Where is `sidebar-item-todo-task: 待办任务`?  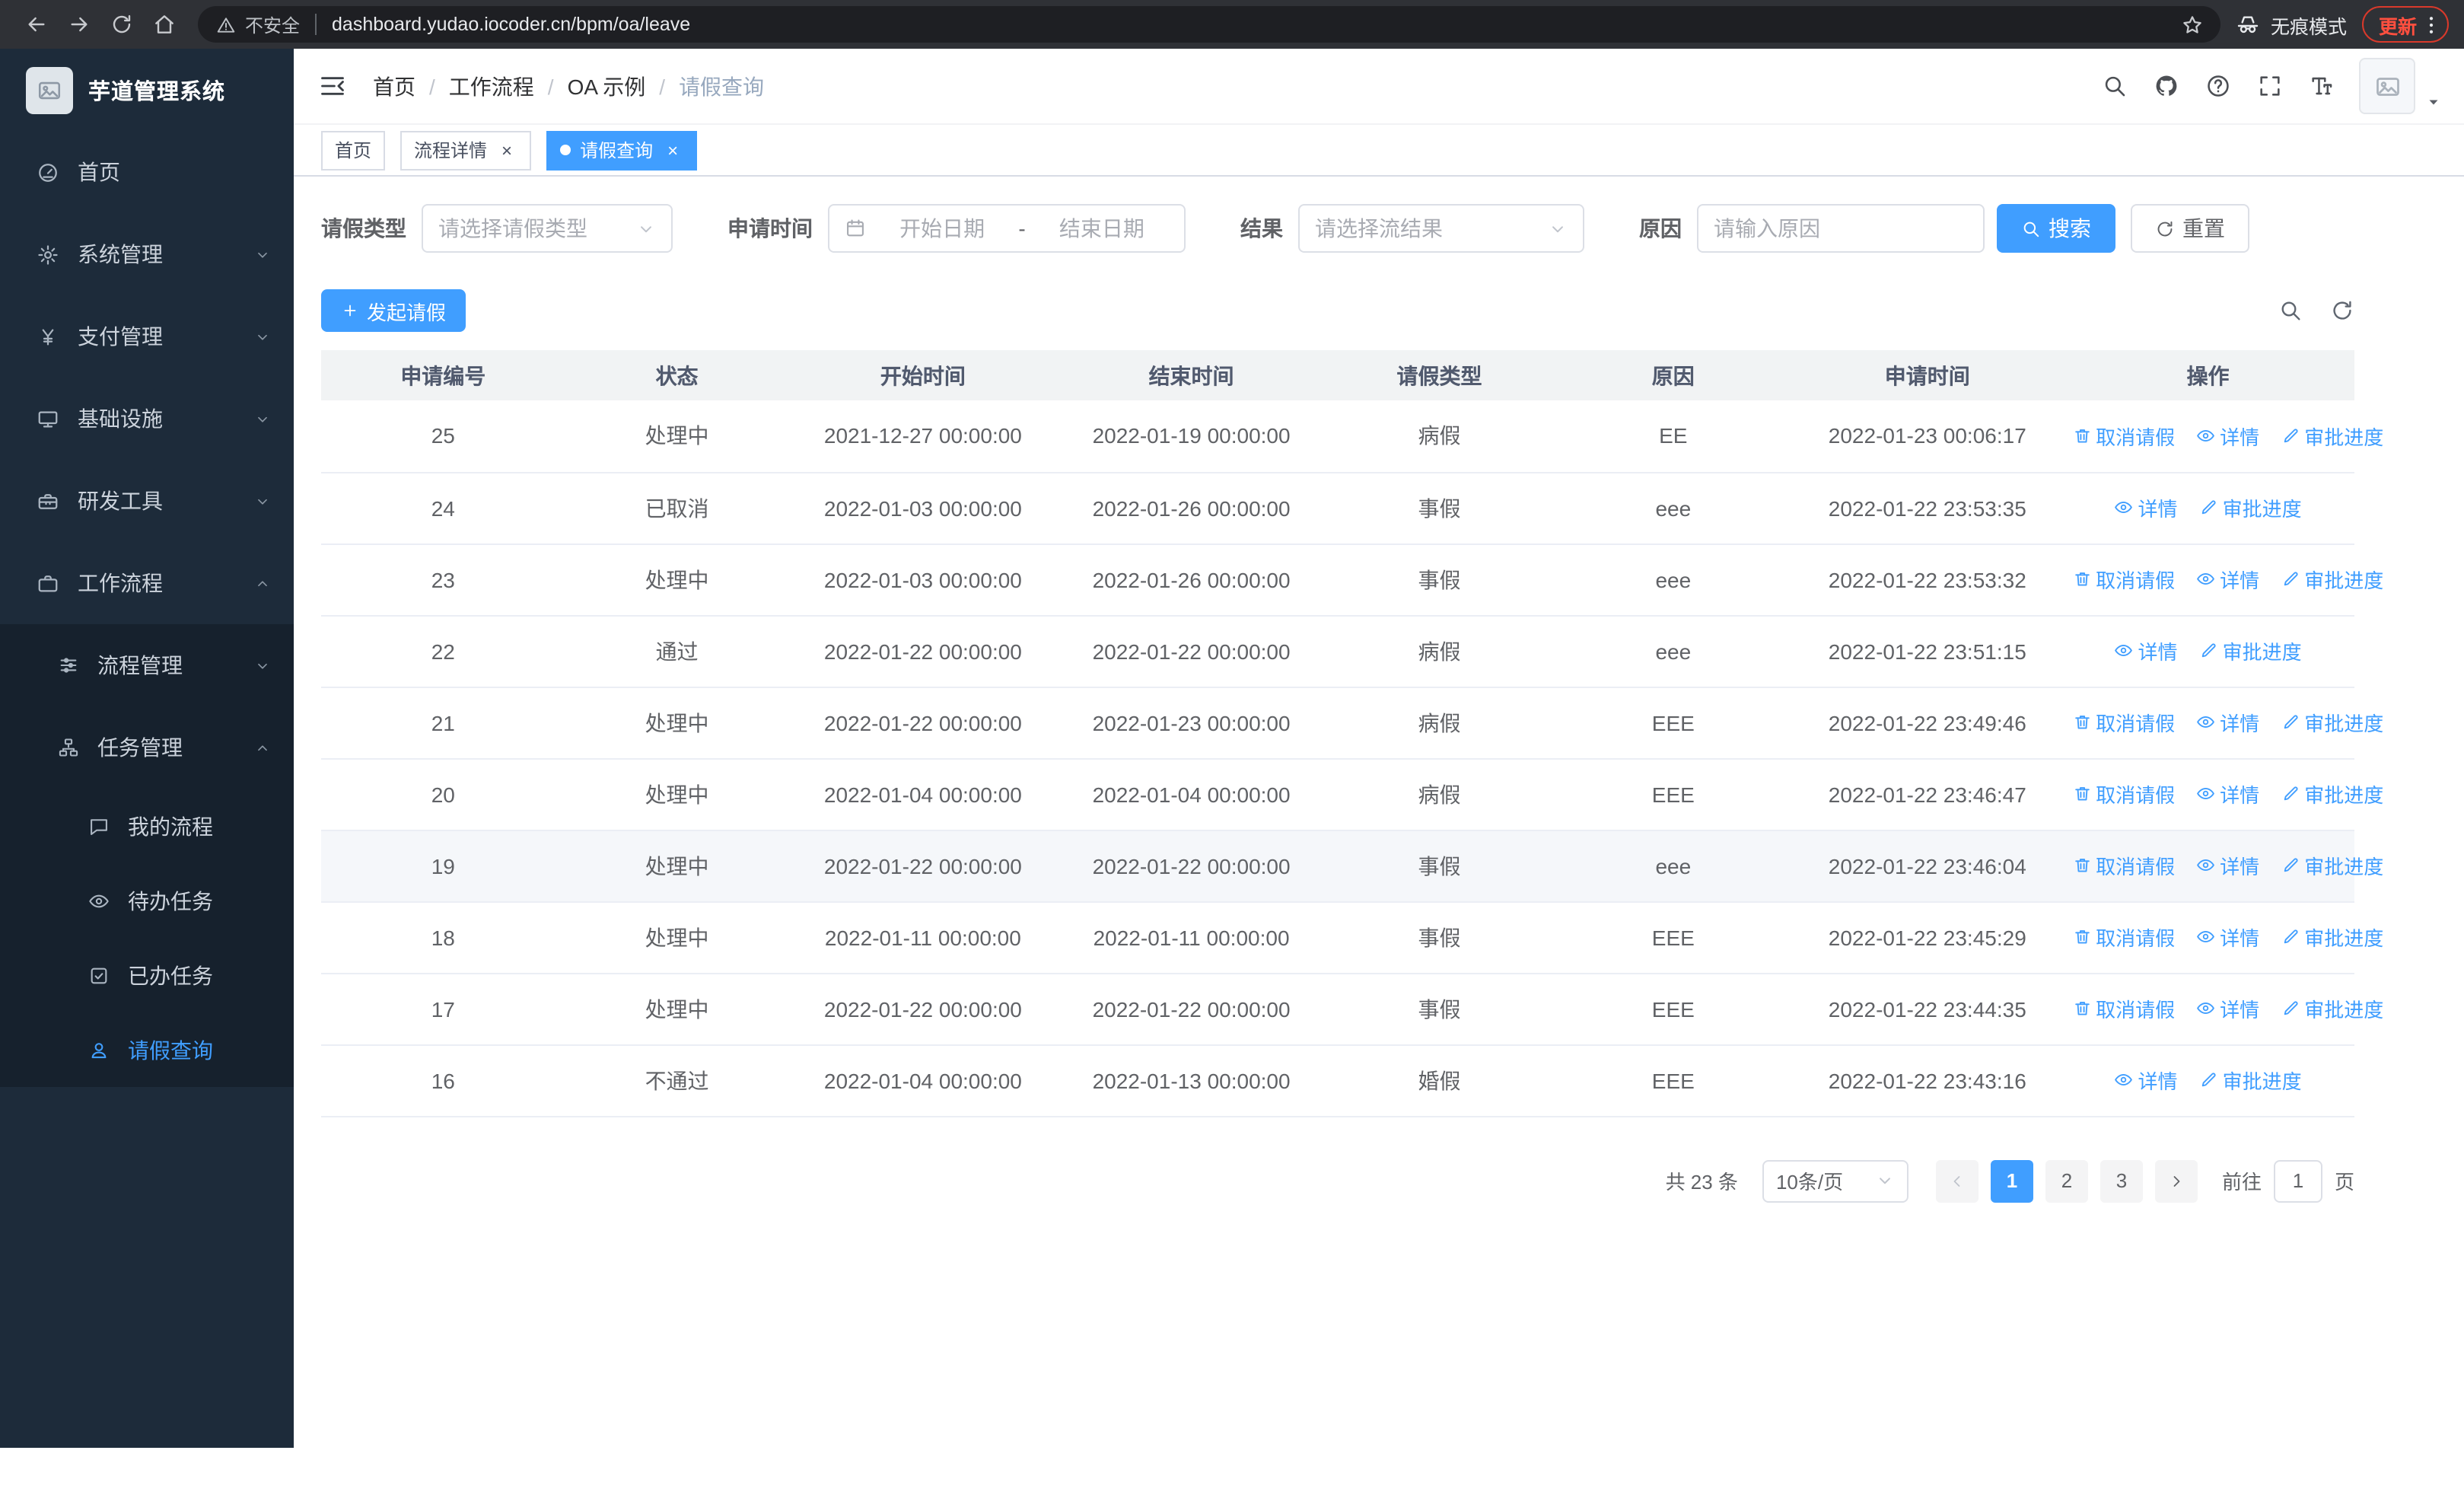 sidebar-item-todo-task: 待办任务 is located at coordinates (147, 901).